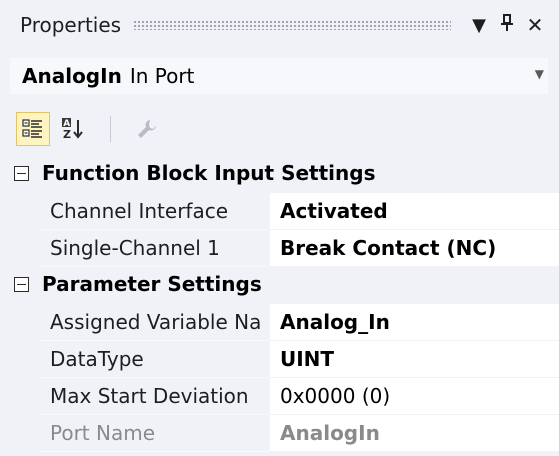 The width and height of the screenshot is (559, 456). What do you see at coordinates (135, 248) in the screenshot?
I see `property-name: Single-Channel 1` at bounding box center [135, 248].